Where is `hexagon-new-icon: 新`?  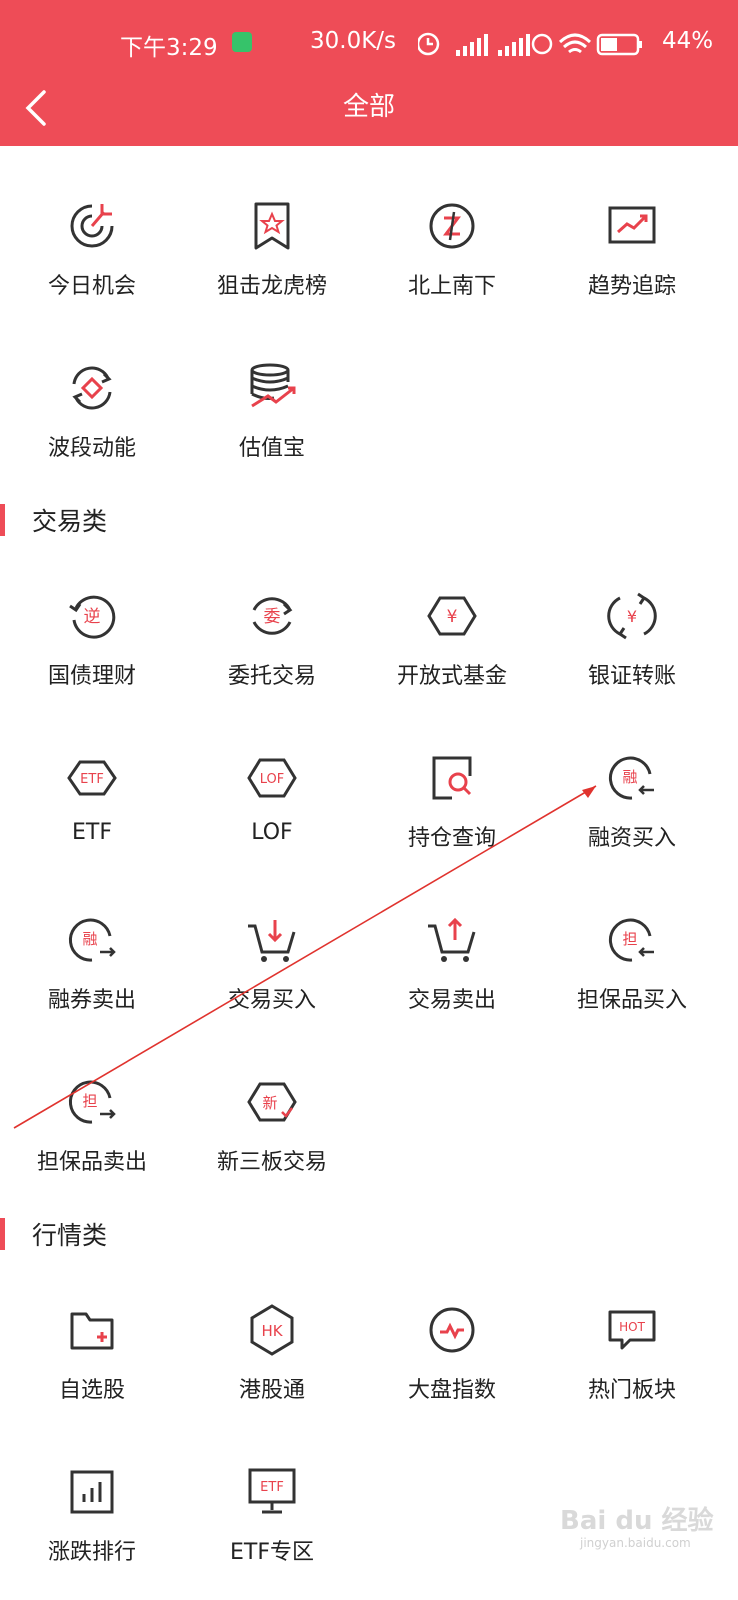
hexagon-new-icon: 新 is located at coordinates (272, 1102).